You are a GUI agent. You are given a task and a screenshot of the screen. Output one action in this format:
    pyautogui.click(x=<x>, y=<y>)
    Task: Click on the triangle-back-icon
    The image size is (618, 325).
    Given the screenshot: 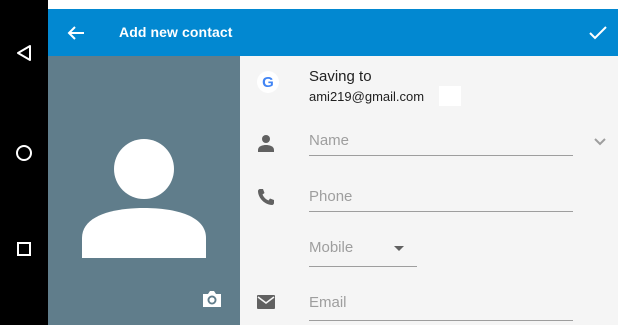 What is the action you would take?
    pyautogui.click(x=24, y=53)
    